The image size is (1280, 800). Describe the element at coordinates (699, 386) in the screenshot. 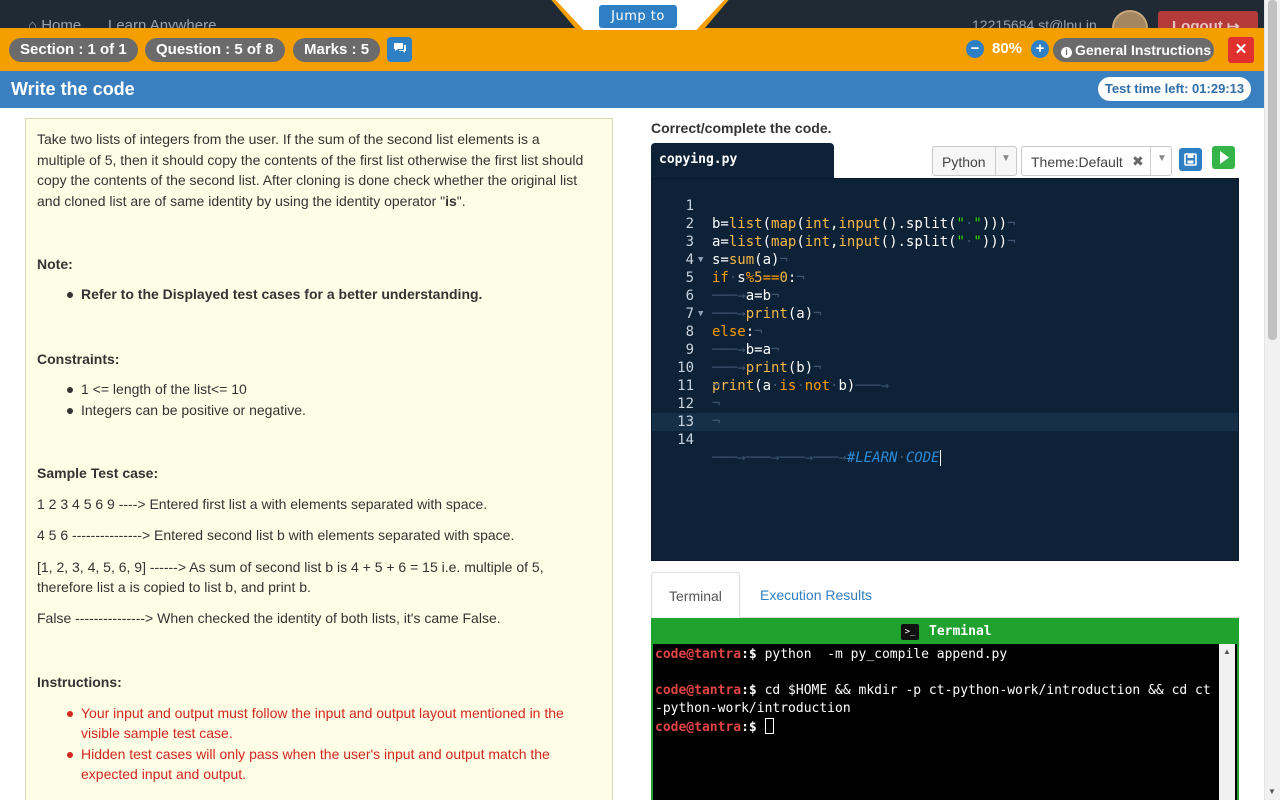

I see `code-line: 11 ¬` at that location.